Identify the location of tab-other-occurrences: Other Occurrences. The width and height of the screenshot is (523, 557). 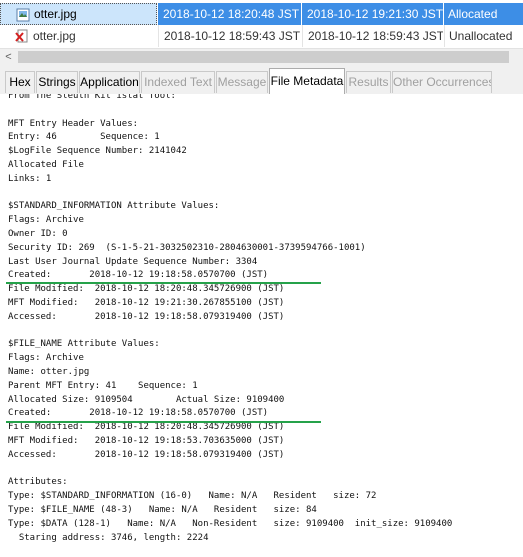
(442, 82).